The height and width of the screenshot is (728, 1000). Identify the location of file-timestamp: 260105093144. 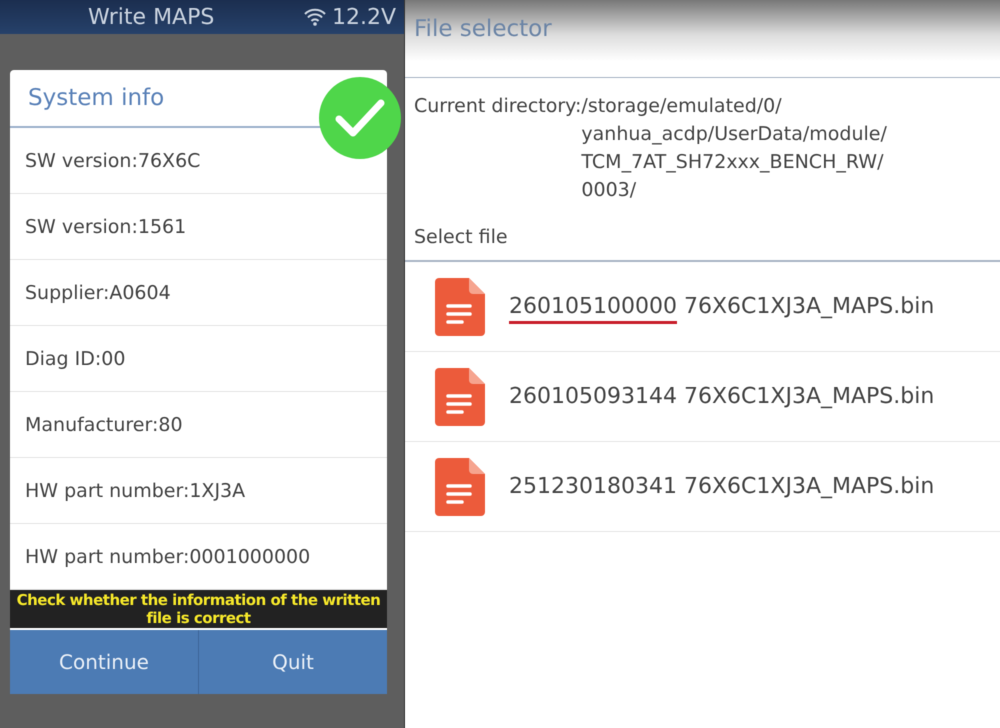
(593, 396).